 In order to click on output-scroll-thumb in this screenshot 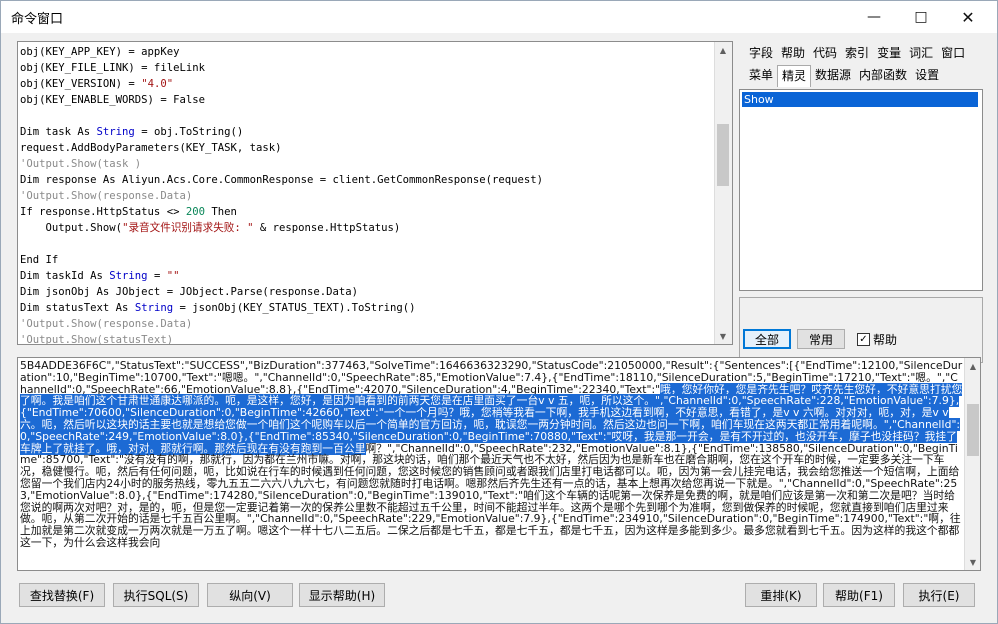, I will do `click(973, 430)`.